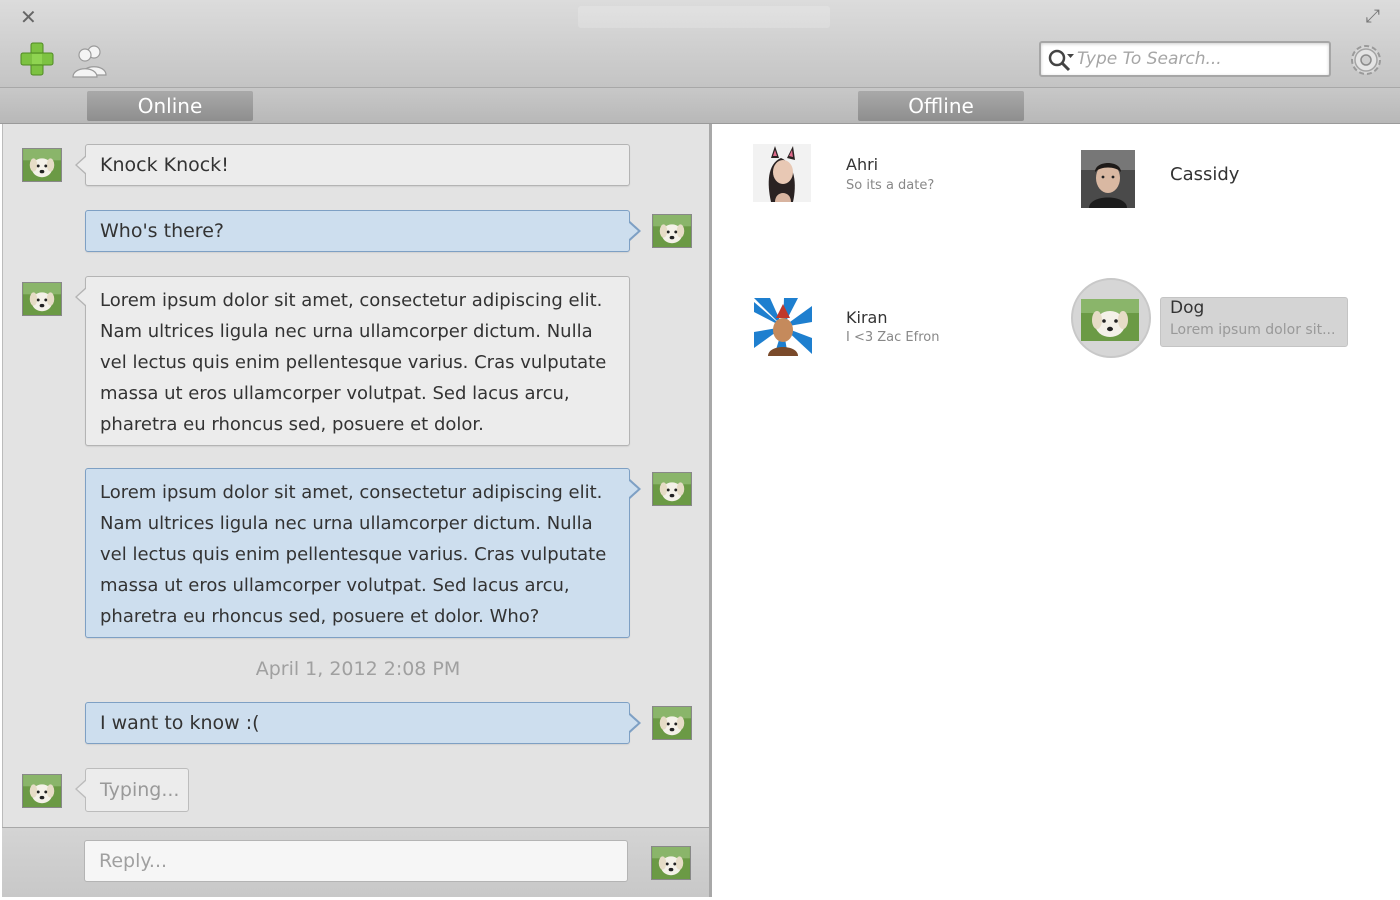  Describe the element at coordinates (883, 176) in the screenshot. I see `contact-item-ahri: Ahri So its a date?` at that location.